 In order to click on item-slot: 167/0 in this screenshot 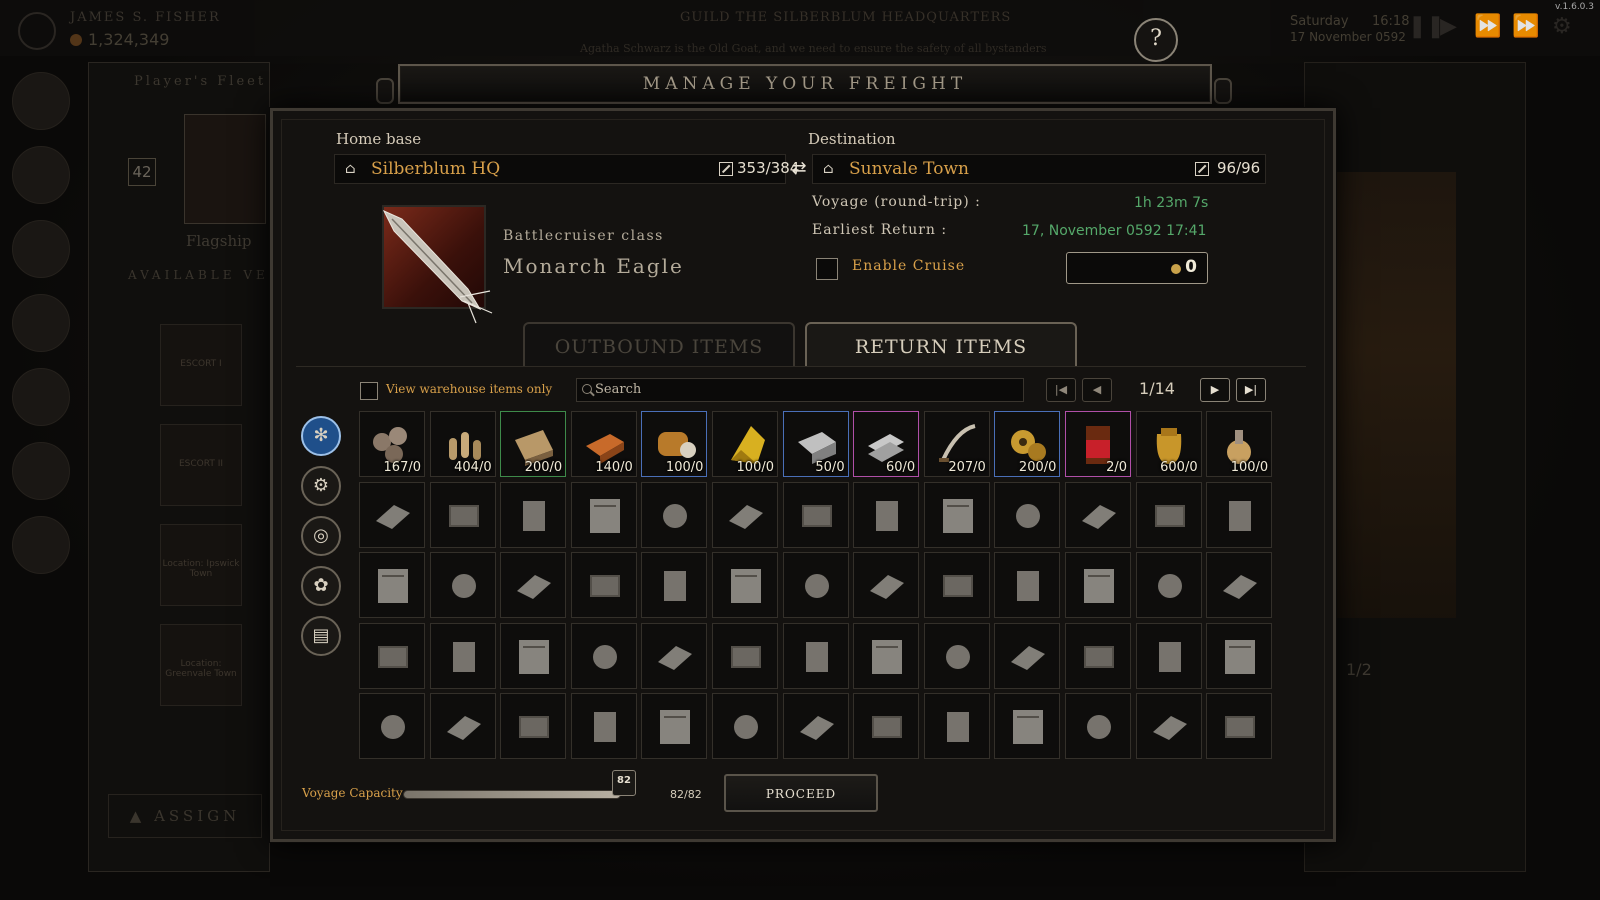, I will do `click(392, 444)`.